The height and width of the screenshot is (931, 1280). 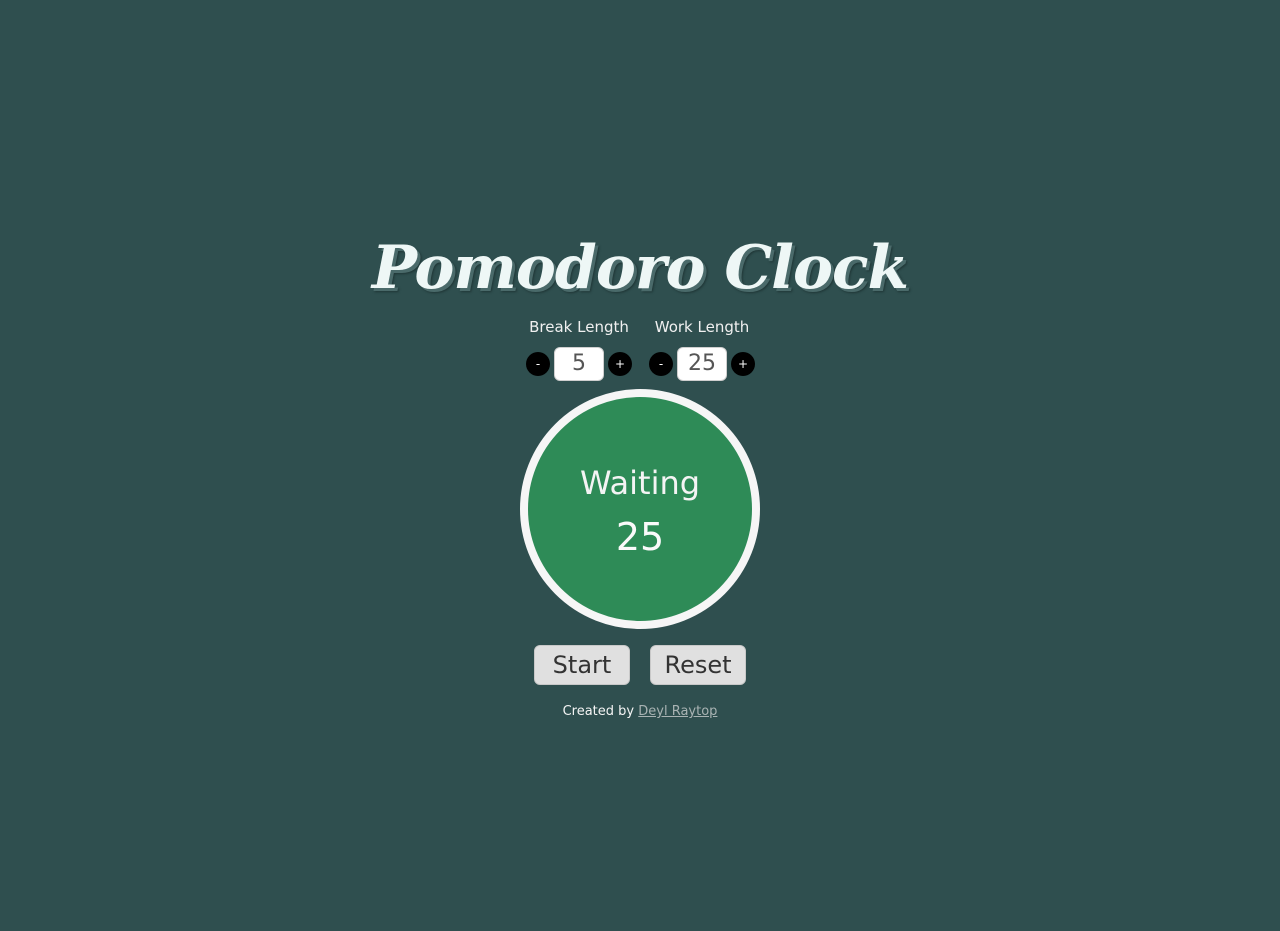 I want to click on timer-count: 25, so click(x=640, y=537).